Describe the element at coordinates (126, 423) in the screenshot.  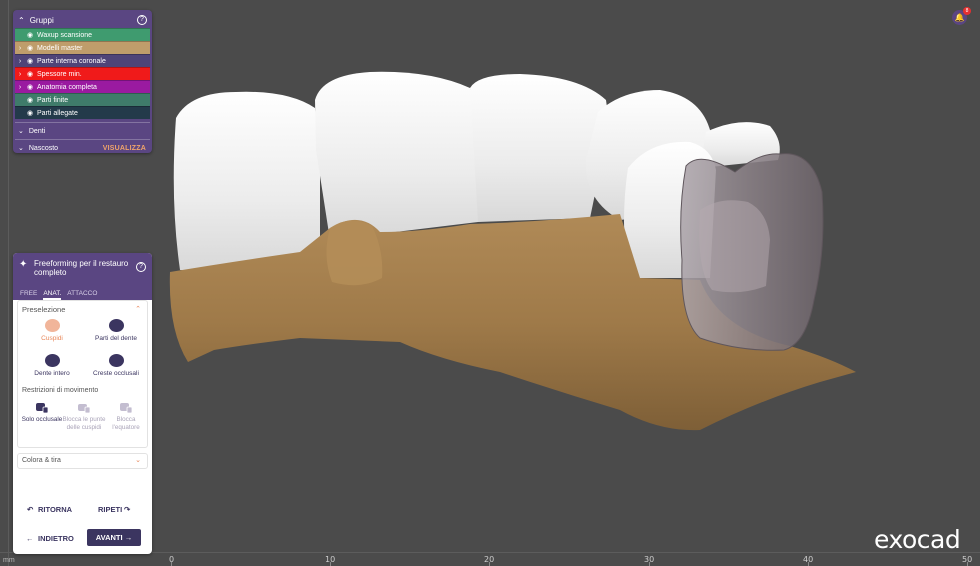
I see `restriction-label: Blocca l'equatore` at that location.